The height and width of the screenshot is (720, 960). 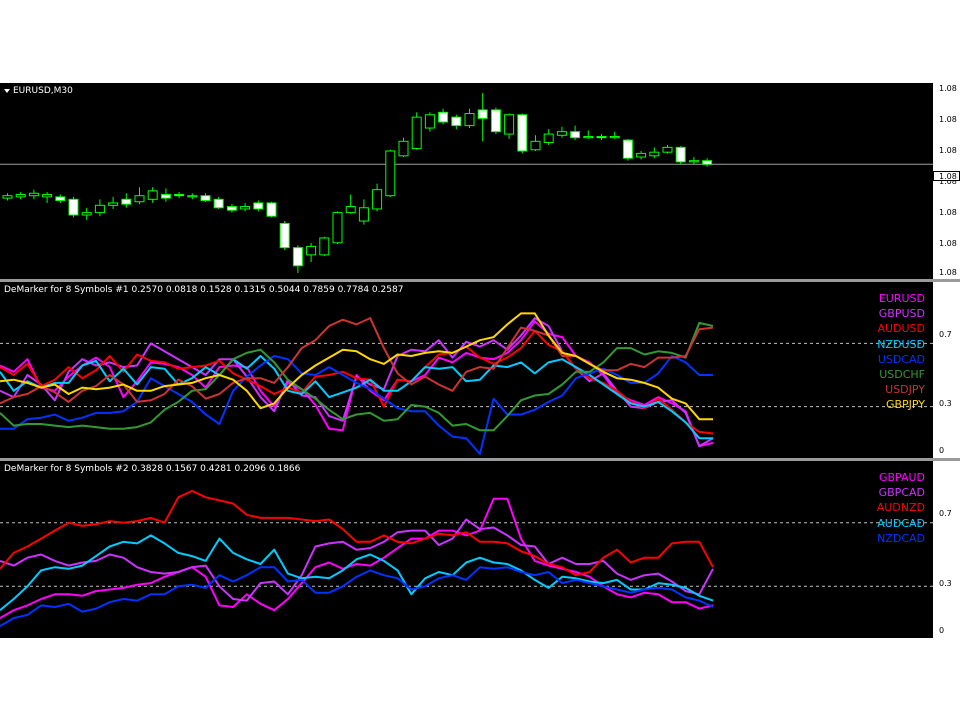 What do you see at coordinates (905, 390) in the screenshot?
I see `legend-item-usdjpy: USDJPY` at bounding box center [905, 390].